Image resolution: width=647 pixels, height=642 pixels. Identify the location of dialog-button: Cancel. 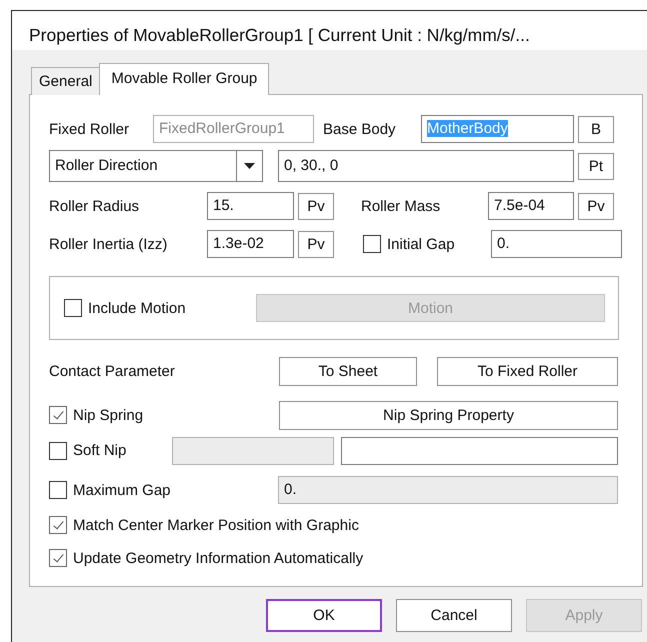
(454, 615).